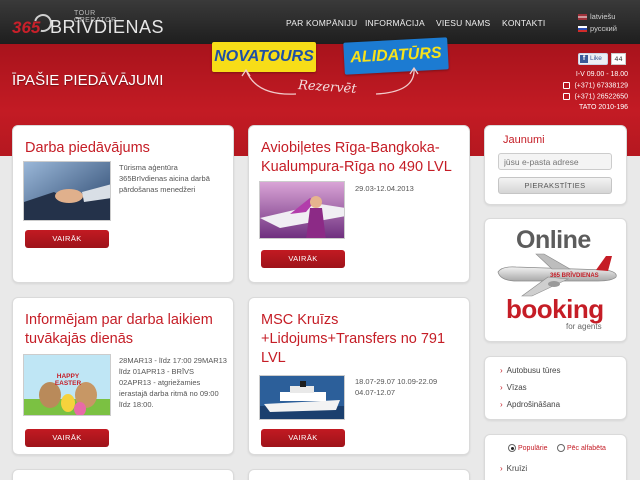 The height and width of the screenshot is (480, 640). Describe the element at coordinates (555, 309) in the screenshot. I see `booking-text: booking` at that location.